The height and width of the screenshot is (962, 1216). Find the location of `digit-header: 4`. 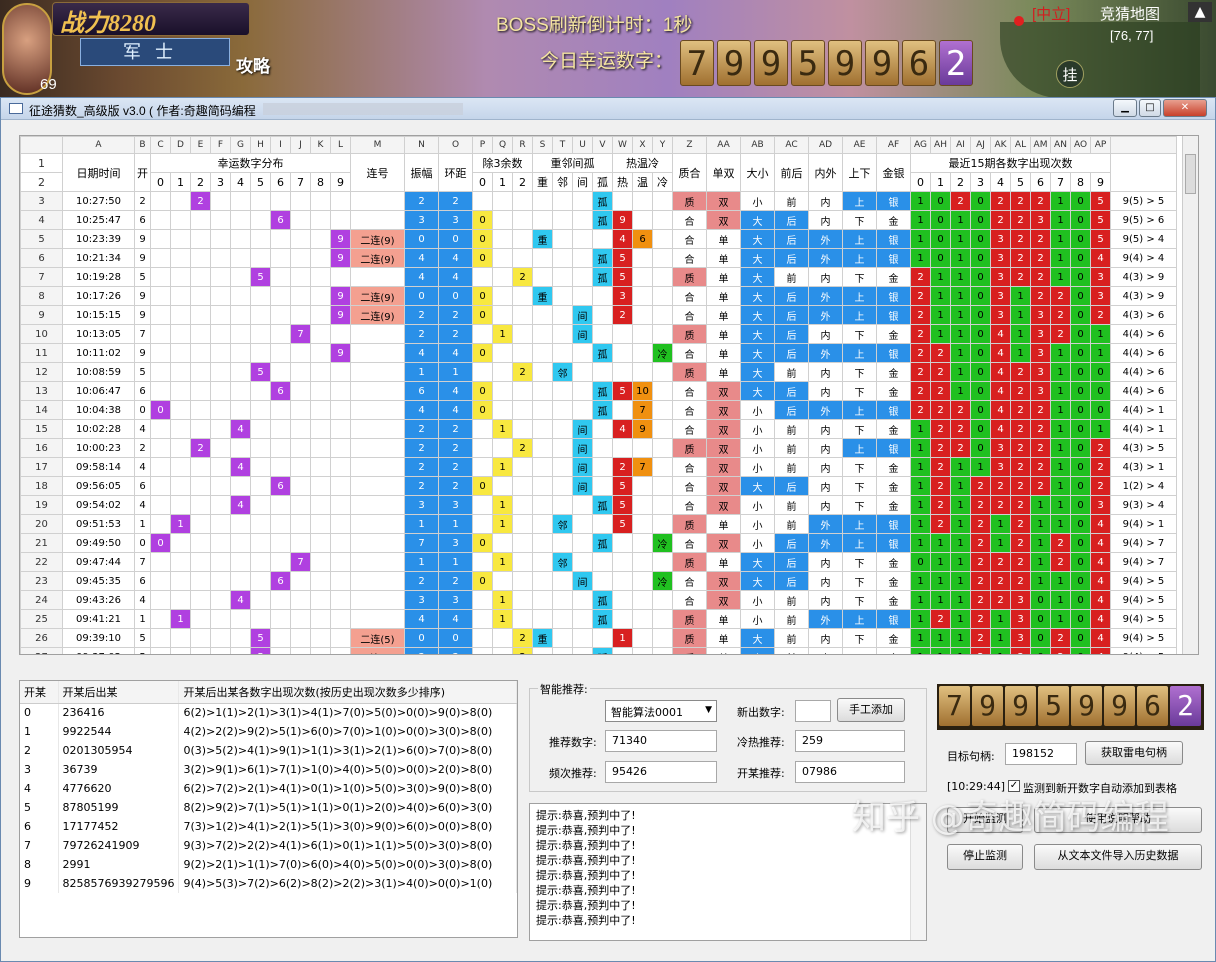

digit-header: 4 is located at coordinates (240, 182).